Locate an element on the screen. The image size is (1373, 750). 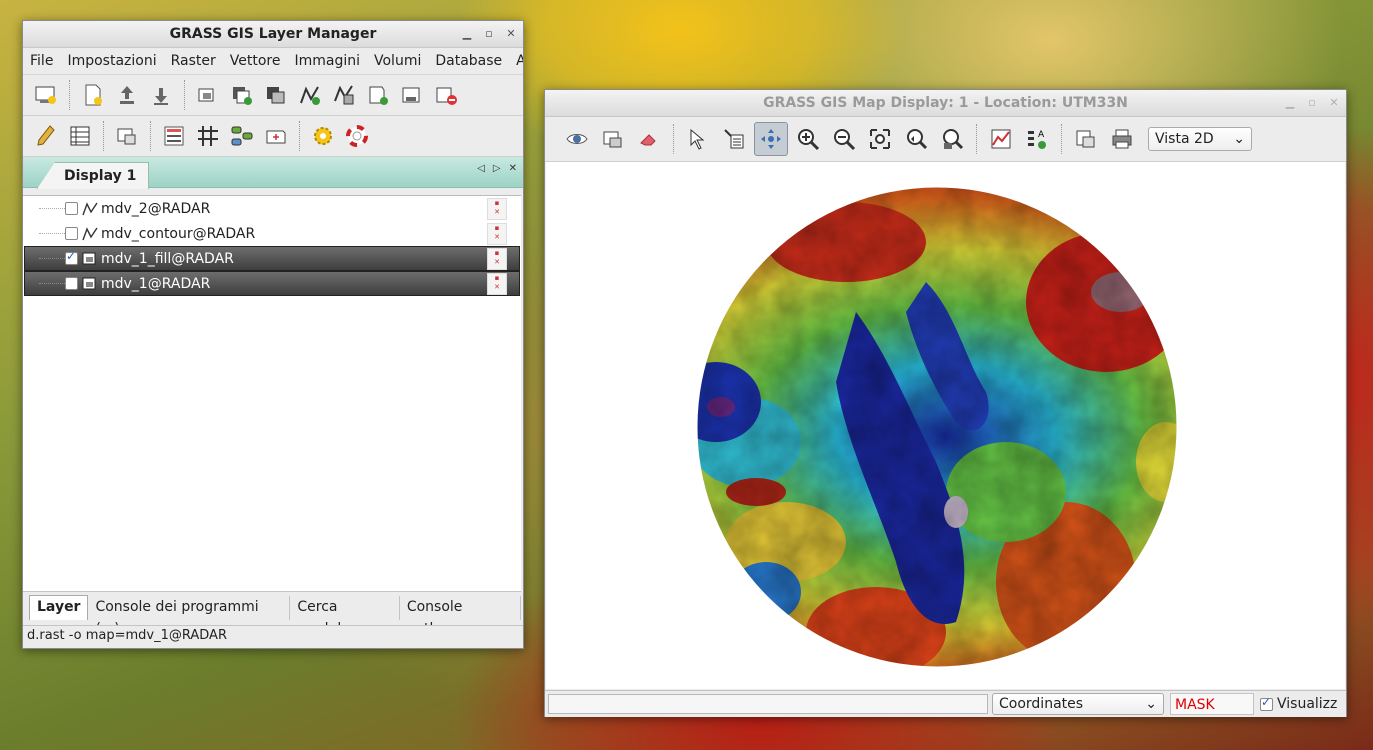
display-map-eye-icon is located at coordinates (577, 139).